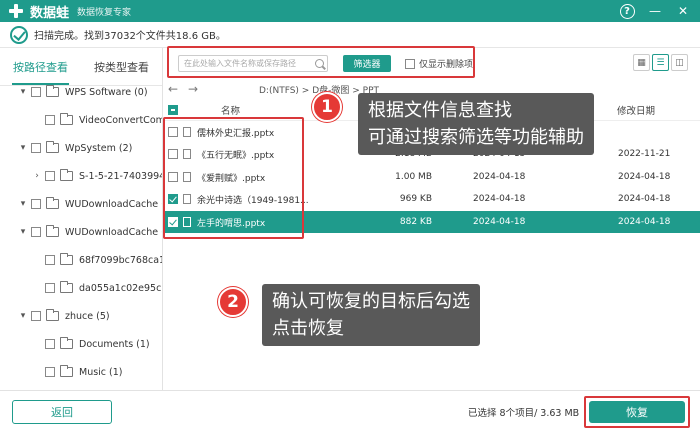  Describe the element at coordinates (50, 13) in the screenshot. I see `app-name: 数据蛙` at that location.